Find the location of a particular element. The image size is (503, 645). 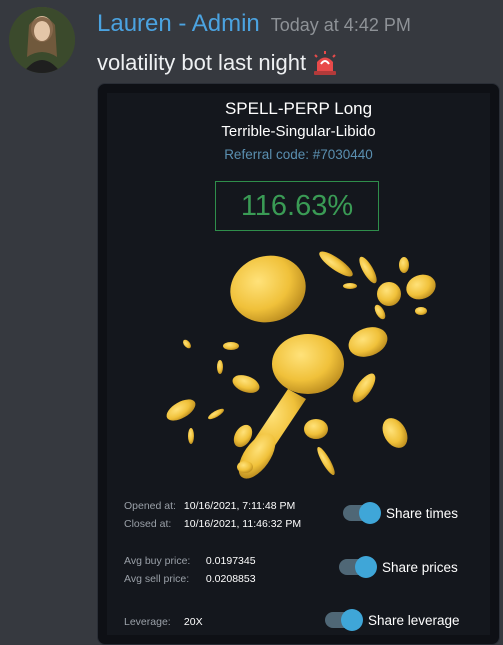

message-timestamp: Today at 4:42 PM is located at coordinates (340, 25).